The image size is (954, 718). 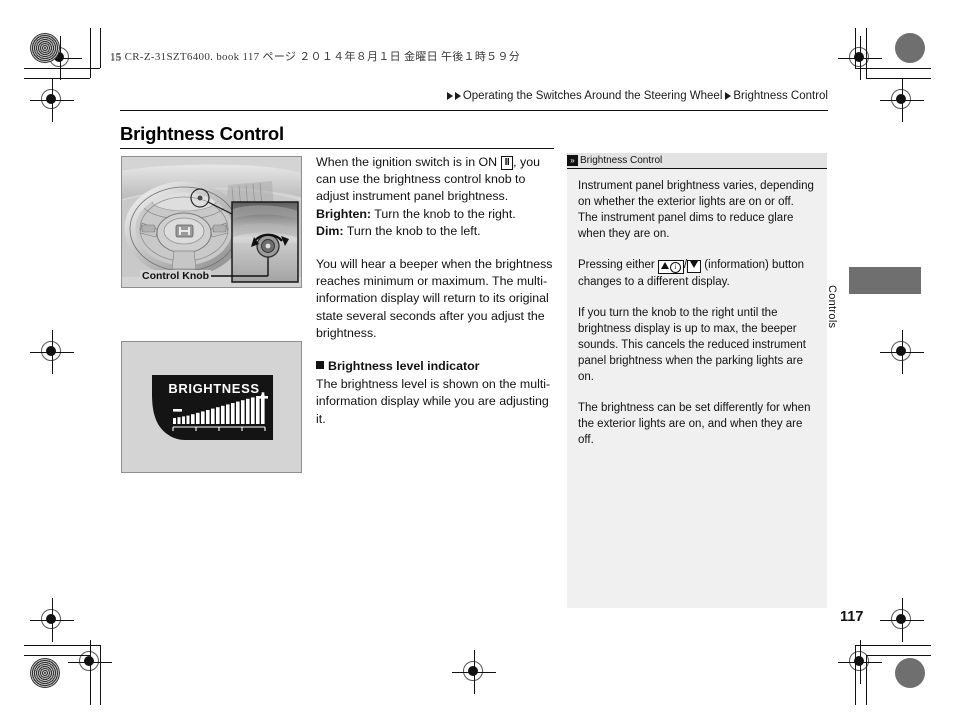 What do you see at coordinates (474, 110) in the screenshot?
I see `header-divider` at bounding box center [474, 110].